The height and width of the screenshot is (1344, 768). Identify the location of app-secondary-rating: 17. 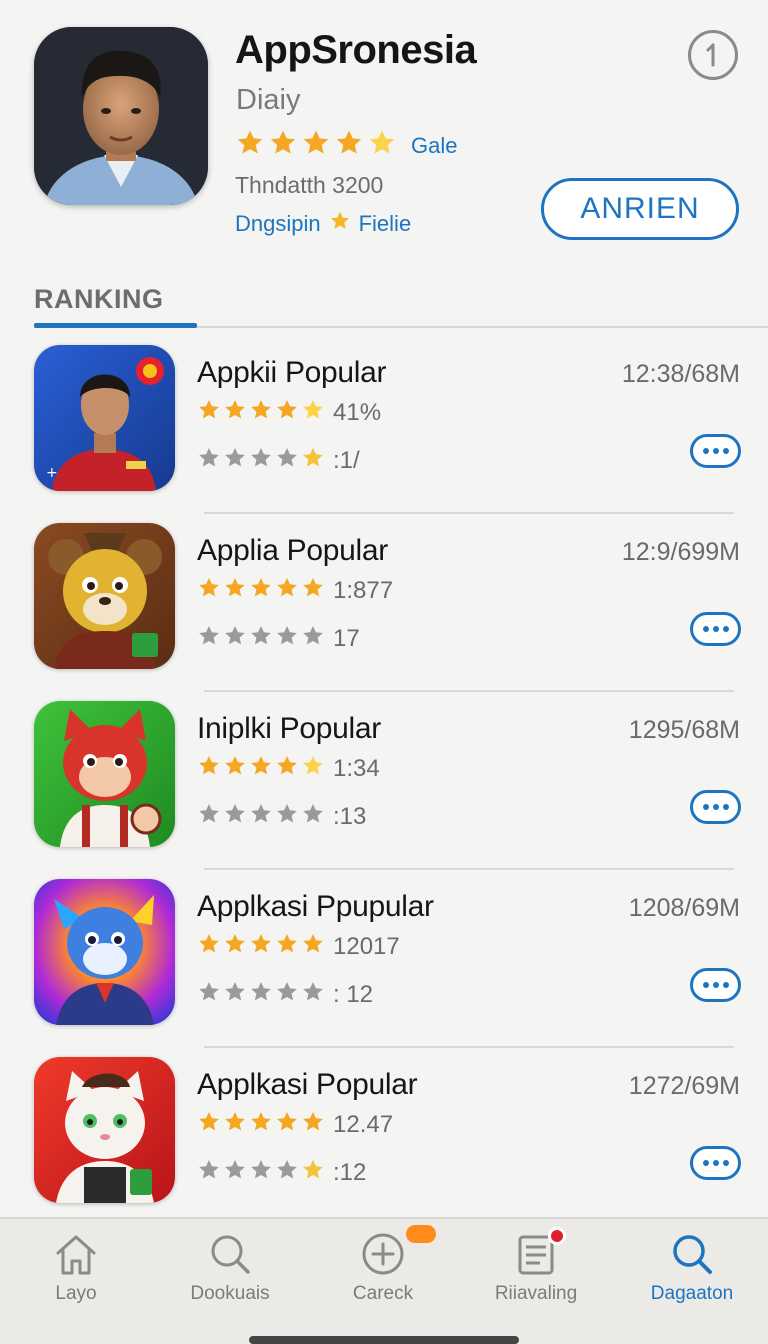
(278, 638).